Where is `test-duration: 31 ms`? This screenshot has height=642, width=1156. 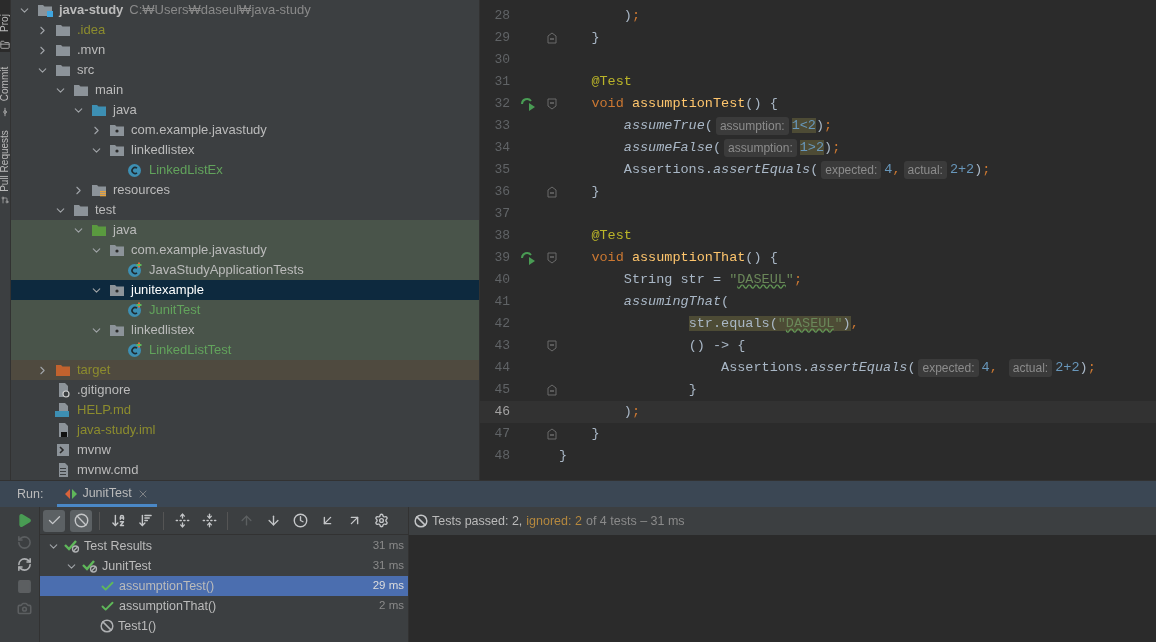
test-duration: 31 ms is located at coordinates (388, 566).